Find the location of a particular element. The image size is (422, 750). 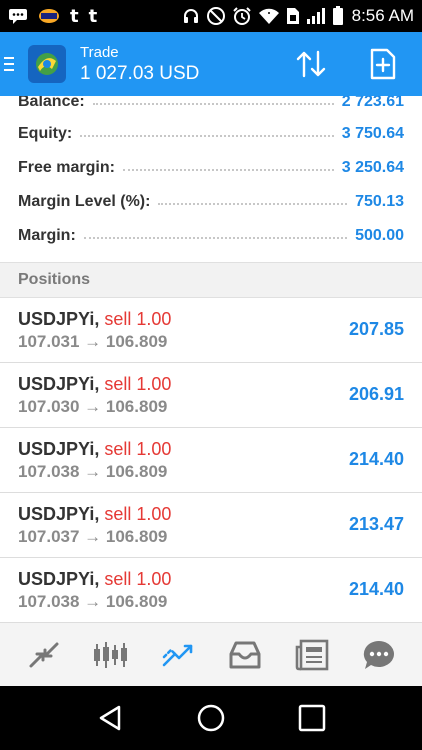

trade-icon is located at coordinates (177, 655).